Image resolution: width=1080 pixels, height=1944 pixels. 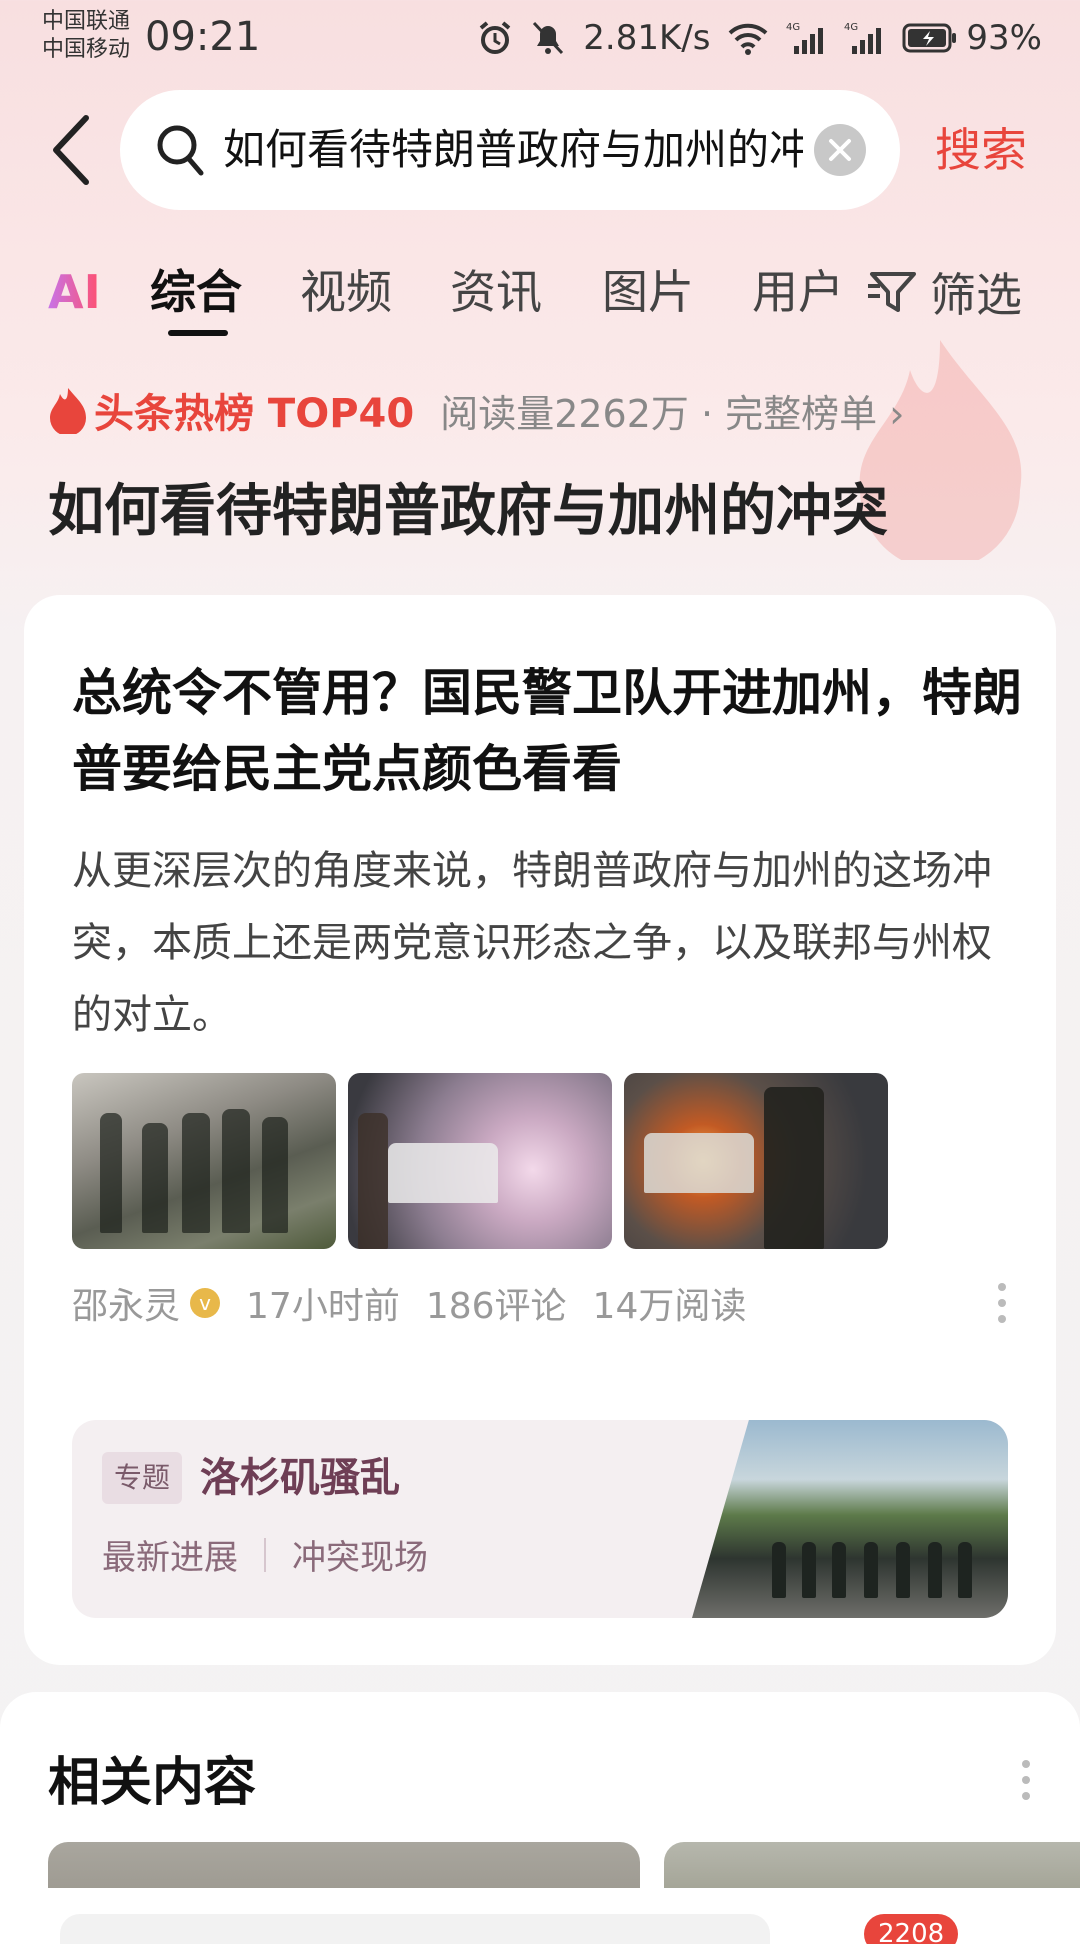 What do you see at coordinates (152, 1783) in the screenshot?
I see `related-title: 相关内容` at bounding box center [152, 1783].